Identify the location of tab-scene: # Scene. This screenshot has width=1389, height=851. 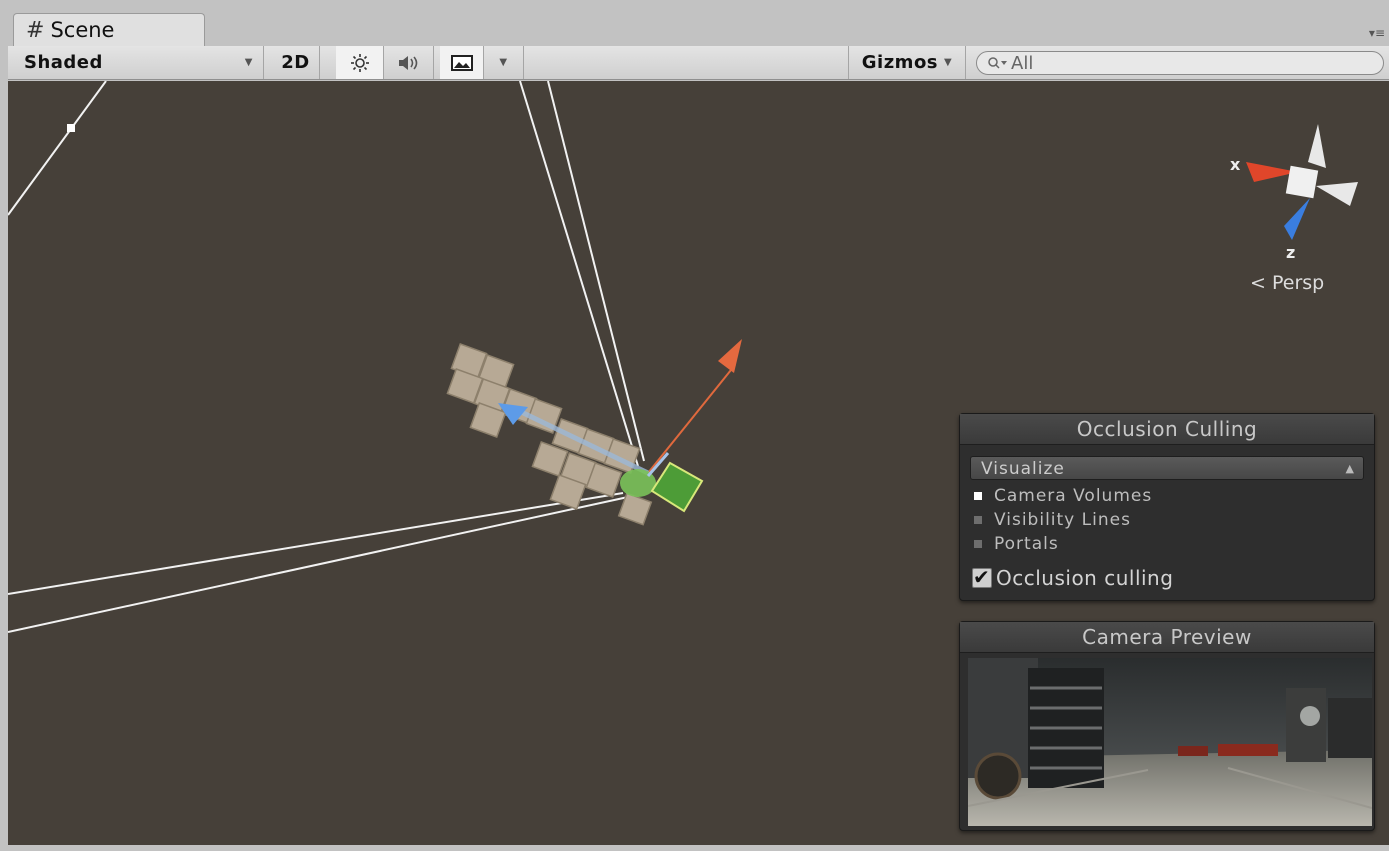
(109, 29).